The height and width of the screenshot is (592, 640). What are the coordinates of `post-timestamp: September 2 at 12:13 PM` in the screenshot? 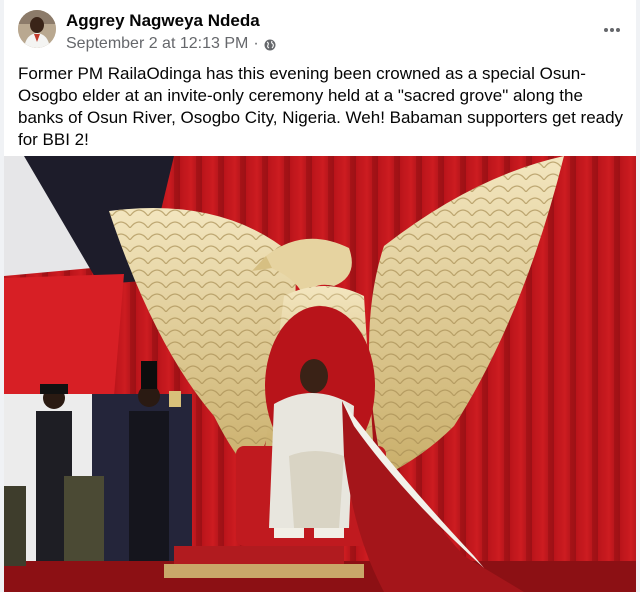 It's located at (157, 44).